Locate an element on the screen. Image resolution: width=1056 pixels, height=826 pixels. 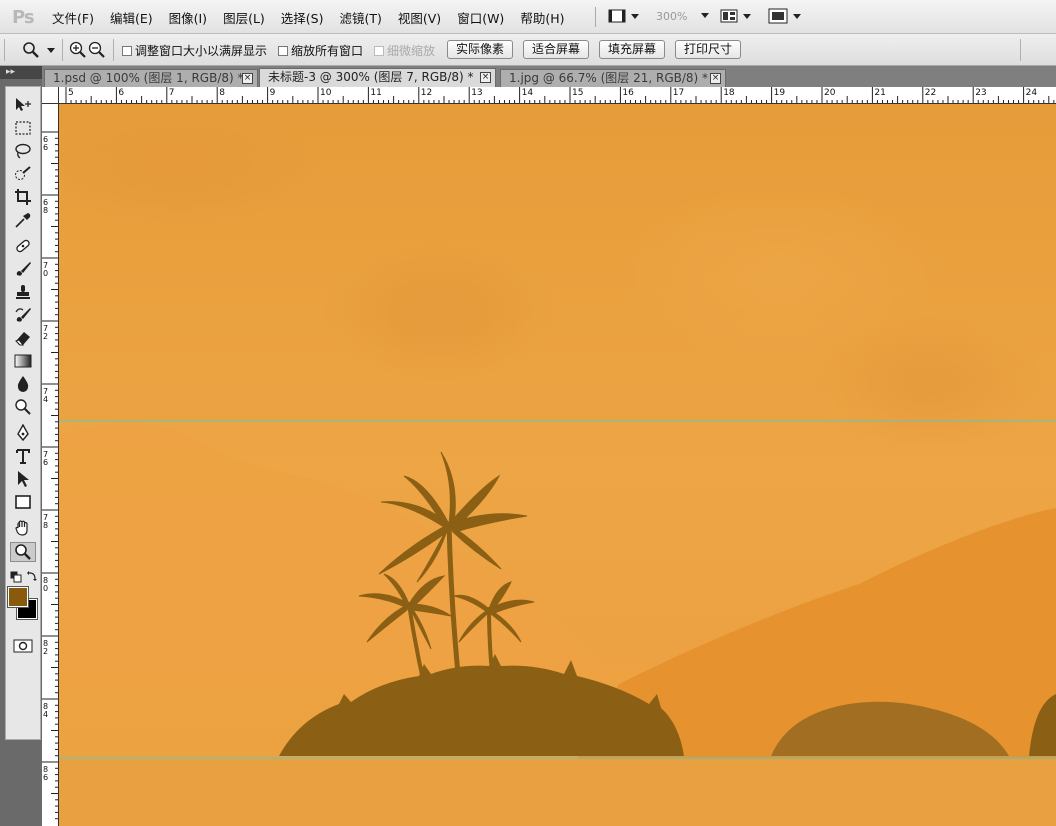
ruler-label: 20 is located at coordinates (830, 93).